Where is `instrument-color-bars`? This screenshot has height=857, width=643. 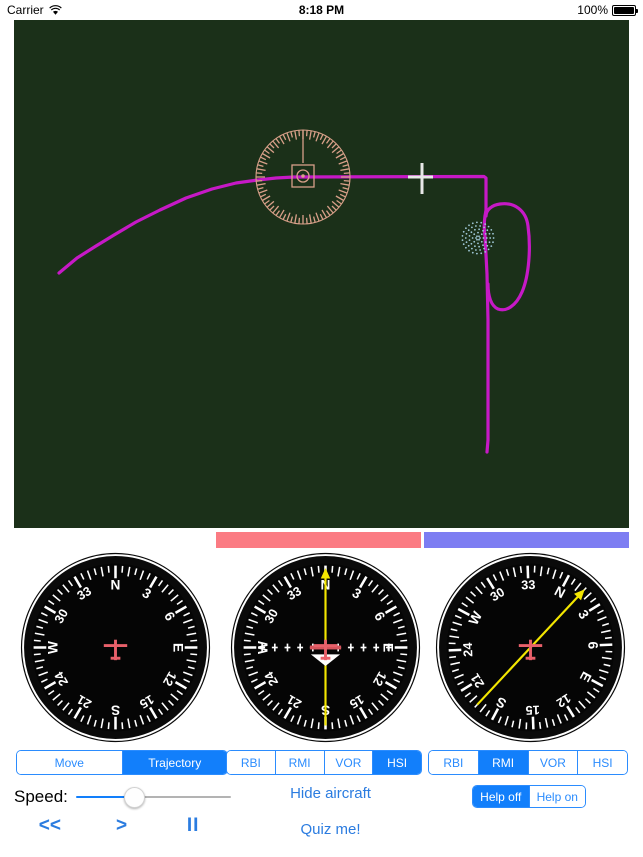 instrument-color-bars is located at coordinates (321, 540).